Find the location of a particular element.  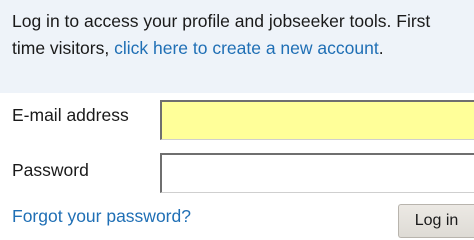

forgot-password-link: Forgot your password? is located at coordinates (101, 216).